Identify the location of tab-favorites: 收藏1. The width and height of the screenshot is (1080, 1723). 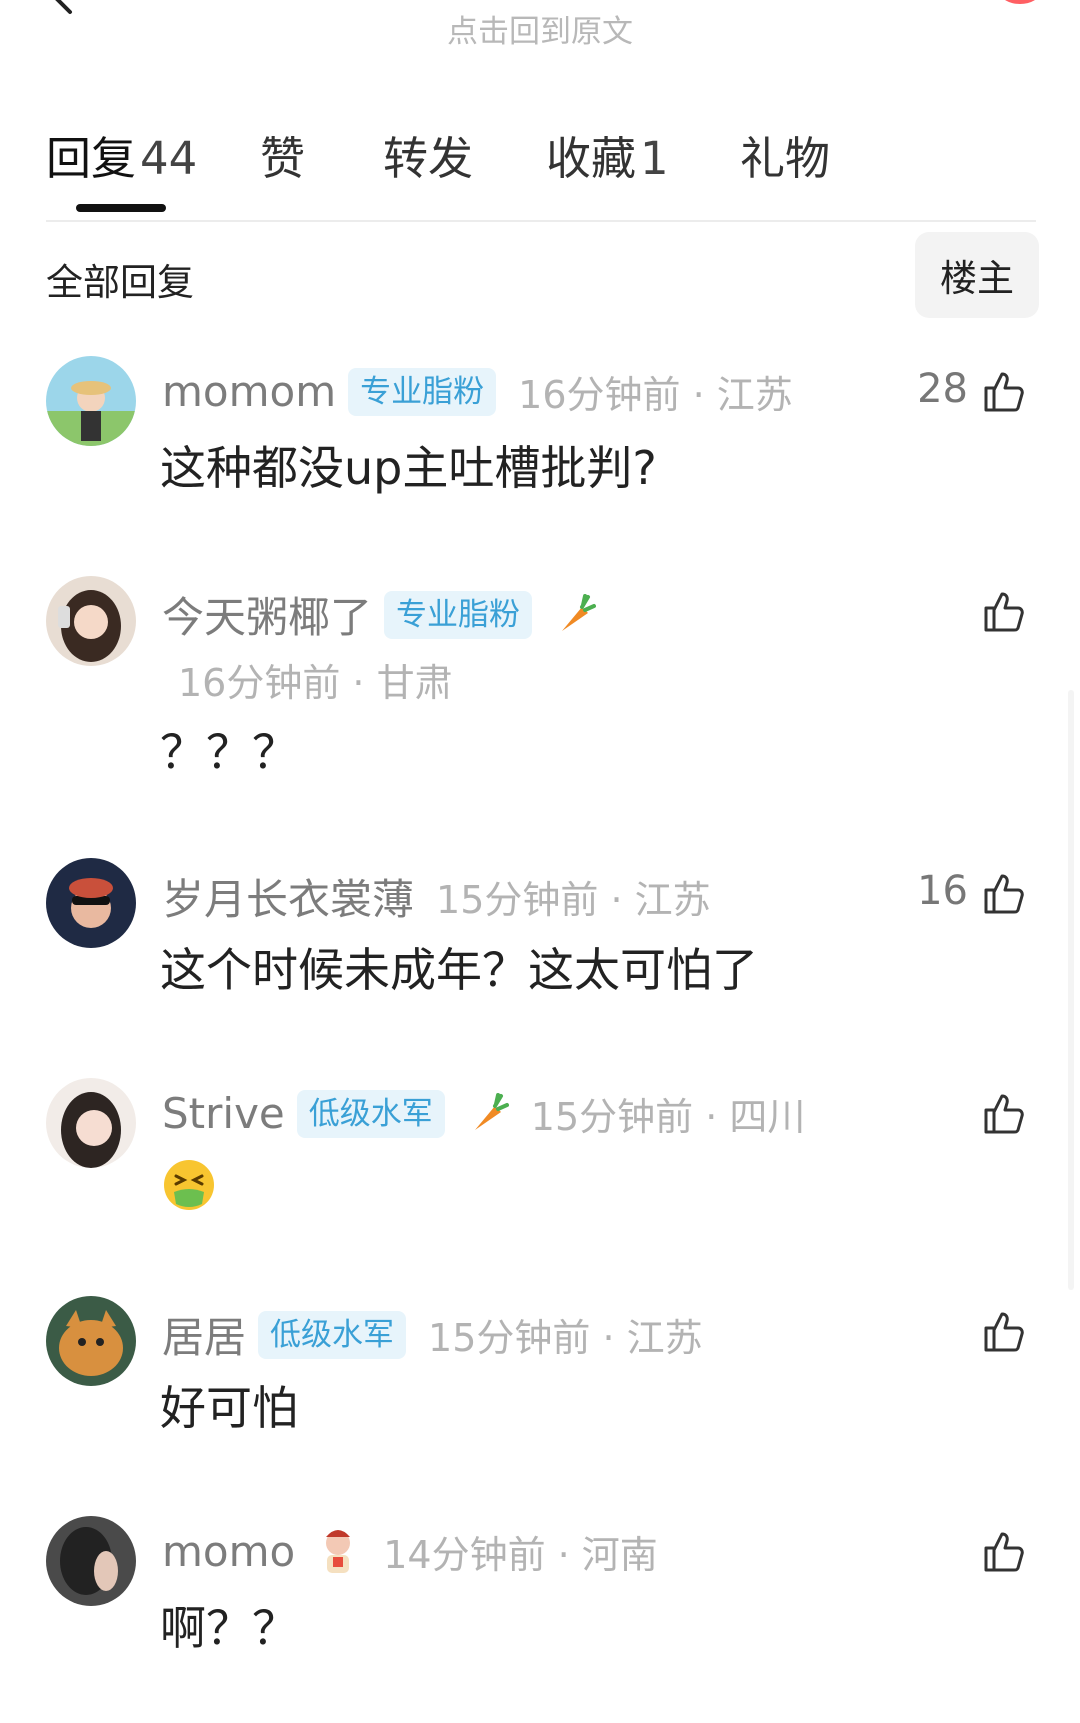
(607, 154).